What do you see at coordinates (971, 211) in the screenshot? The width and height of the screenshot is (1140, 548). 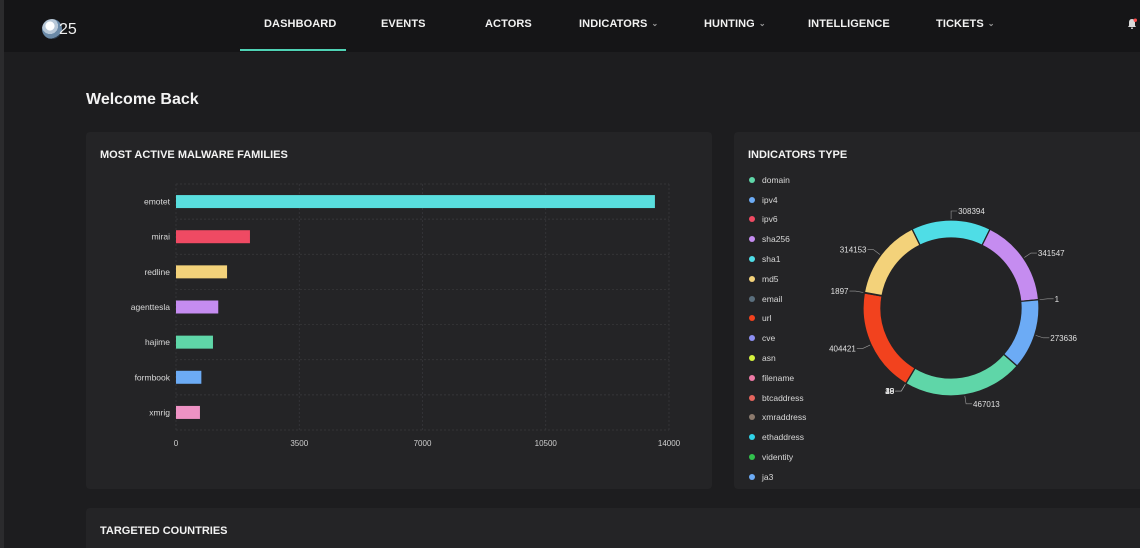 I see `slice-data-label: 308394` at bounding box center [971, 211].